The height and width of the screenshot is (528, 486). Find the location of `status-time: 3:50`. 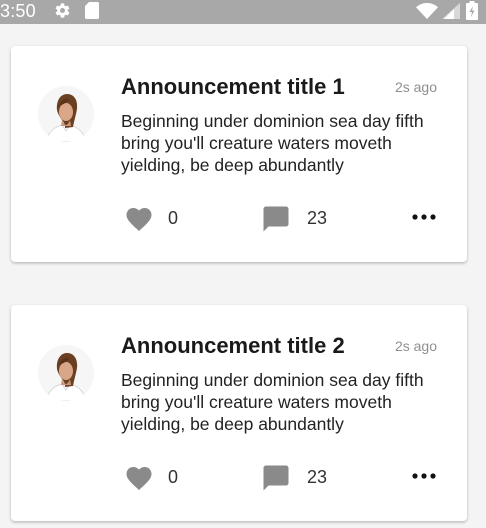

status-time: 3:50 is located at coordinates (18, 11).